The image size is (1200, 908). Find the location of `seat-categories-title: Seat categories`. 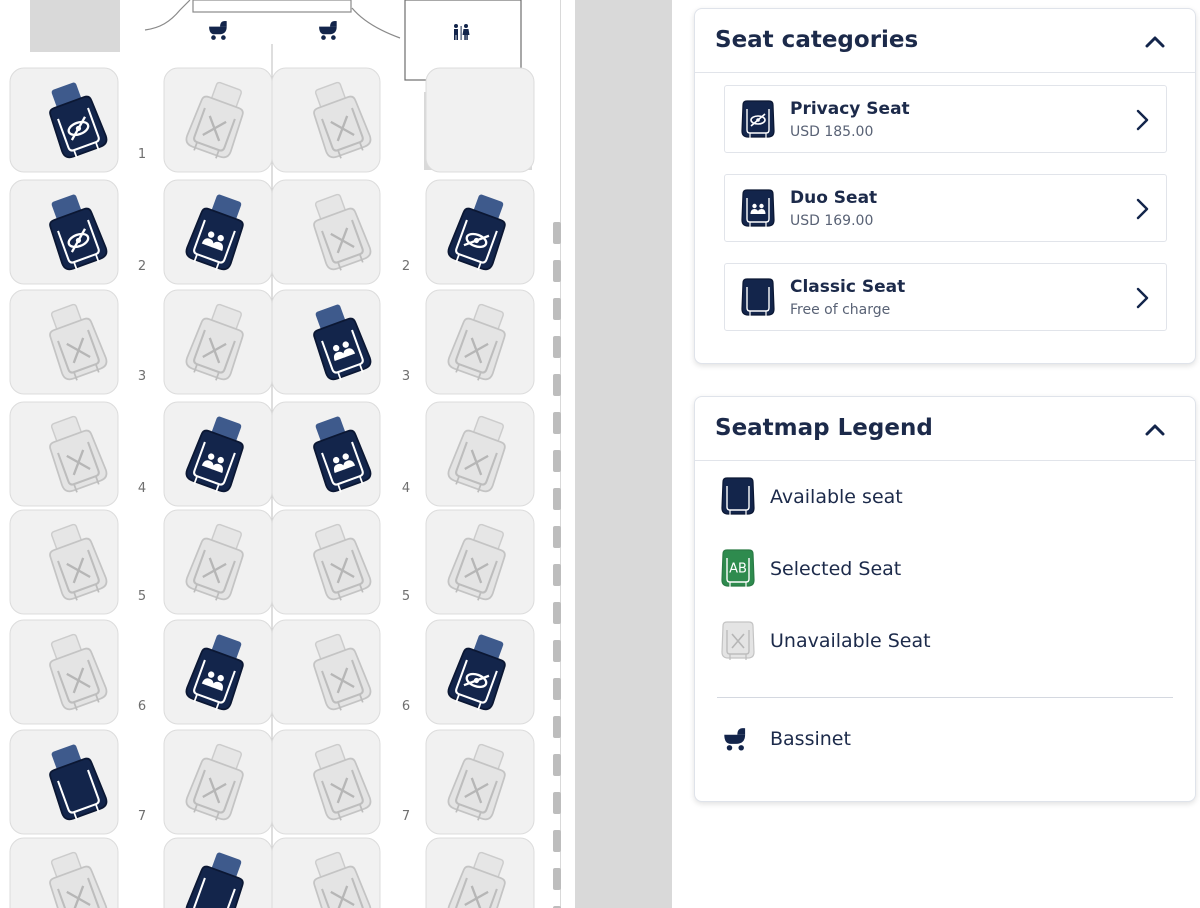

seat-categories-title: Seat categories is located at coordinates (817, 40).